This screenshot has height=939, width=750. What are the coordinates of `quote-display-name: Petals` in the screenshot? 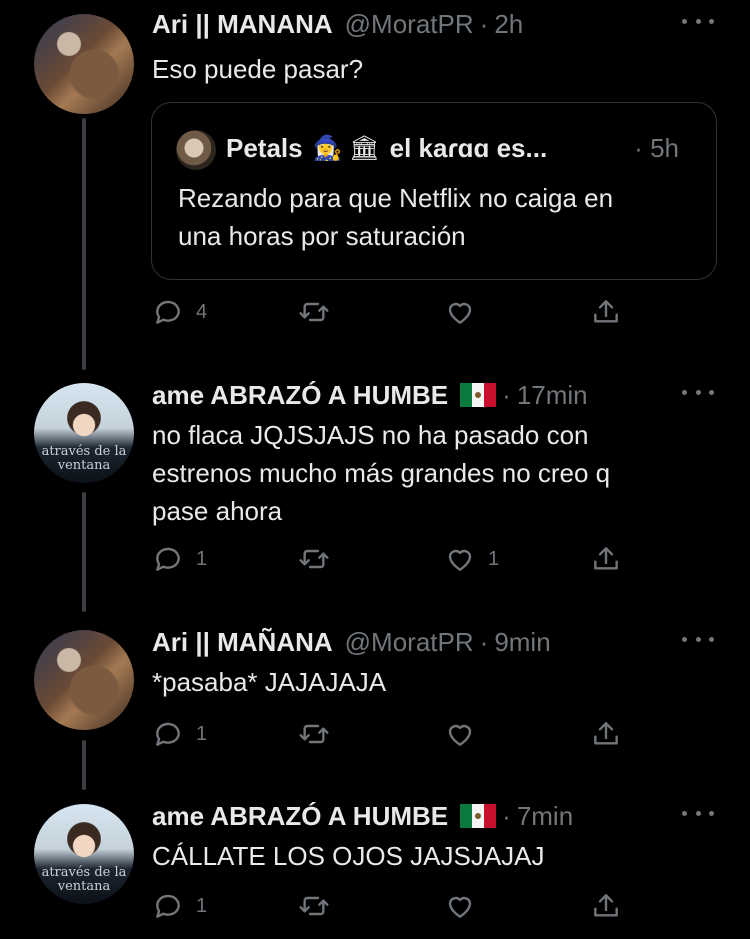 It's located at (264, 148).